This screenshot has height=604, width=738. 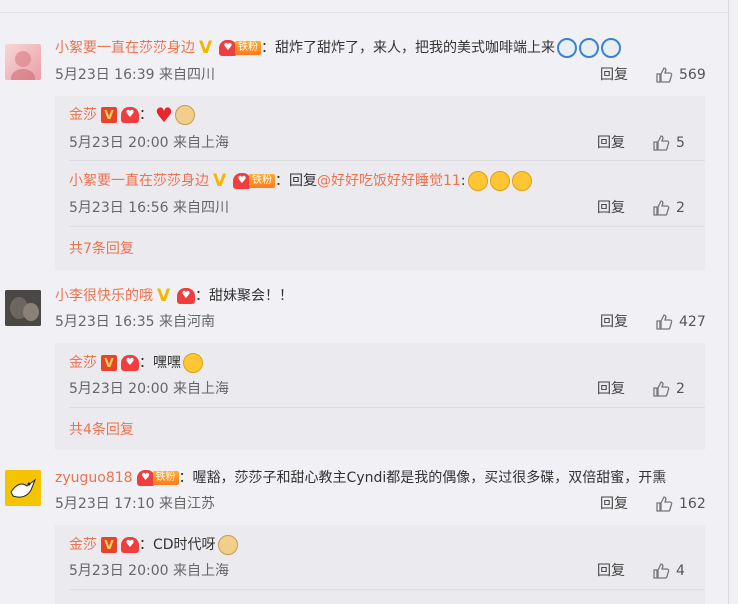 I want to click on comment-text: ：喔豁，莎莎子和甜心教主Cyndi都是我的偶像，买过很多碟，双倍甜蜜，开熏, so click(x=422, y=478).